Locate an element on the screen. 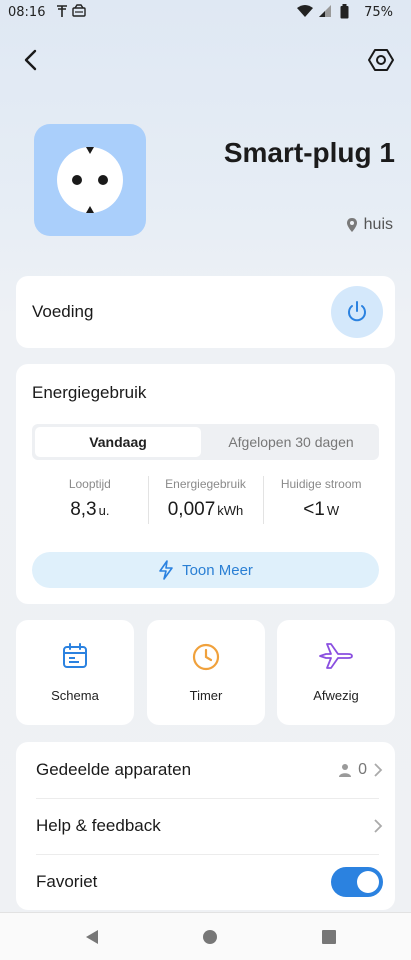 Image resolution: width=411 pixels, height=960 pixels. nav-home-button is located at coordinates (210, 937).